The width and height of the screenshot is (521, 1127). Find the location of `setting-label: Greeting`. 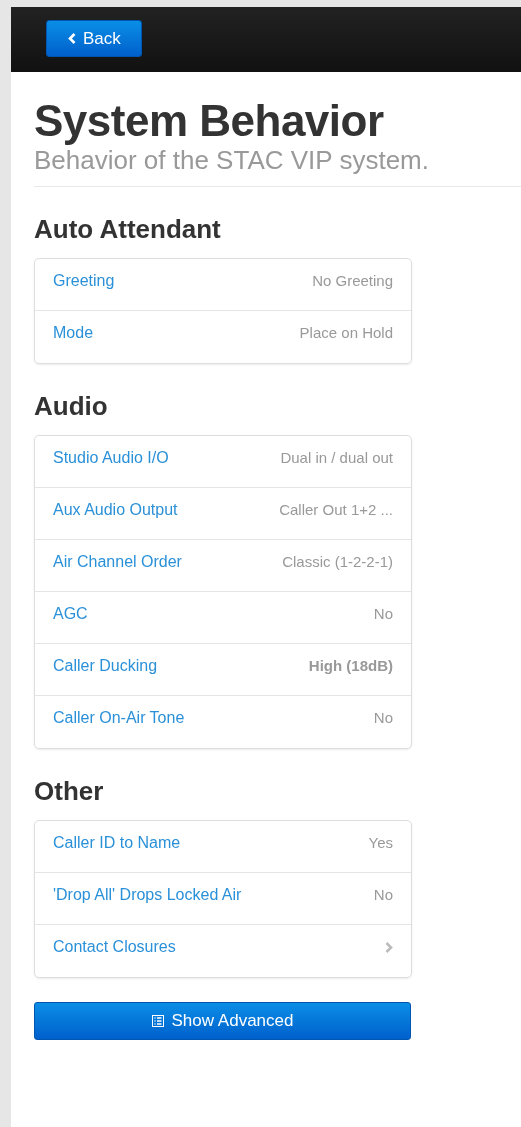

setting-label: Greeting is located at coordinates (84, 281).